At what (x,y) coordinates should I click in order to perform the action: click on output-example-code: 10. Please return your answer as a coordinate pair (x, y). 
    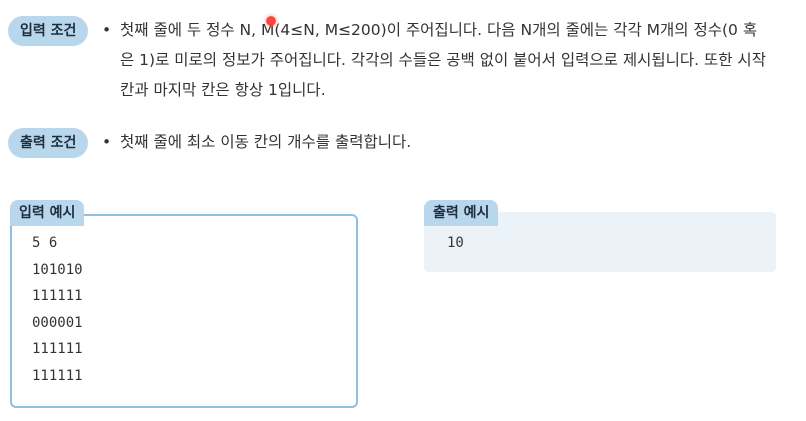
    Looking at the image, I should click on (455, 243).